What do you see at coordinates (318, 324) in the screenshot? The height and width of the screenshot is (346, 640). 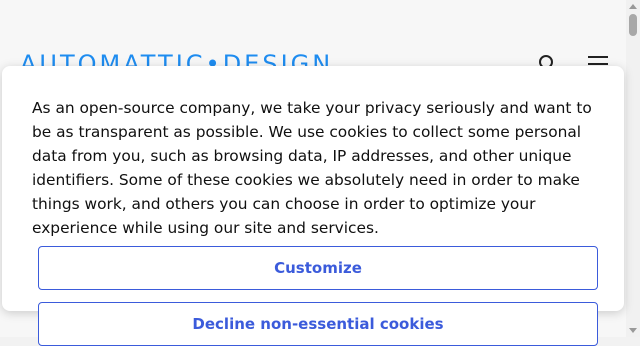 I see `decline-non-essential-cookies-button: Decline non-essential cookies` at bounding box center [318, 324].